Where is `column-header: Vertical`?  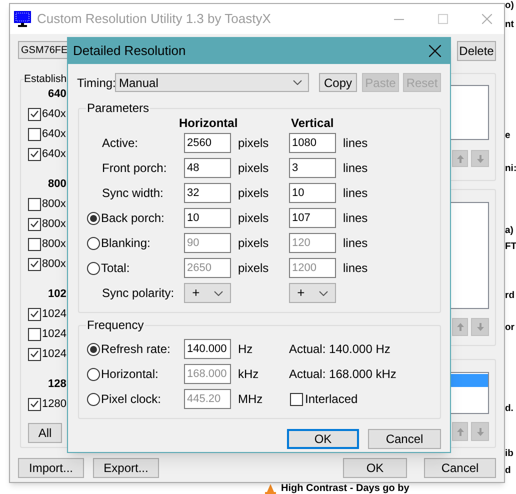 column-header: Vertical is located at coordinates (312, 121).